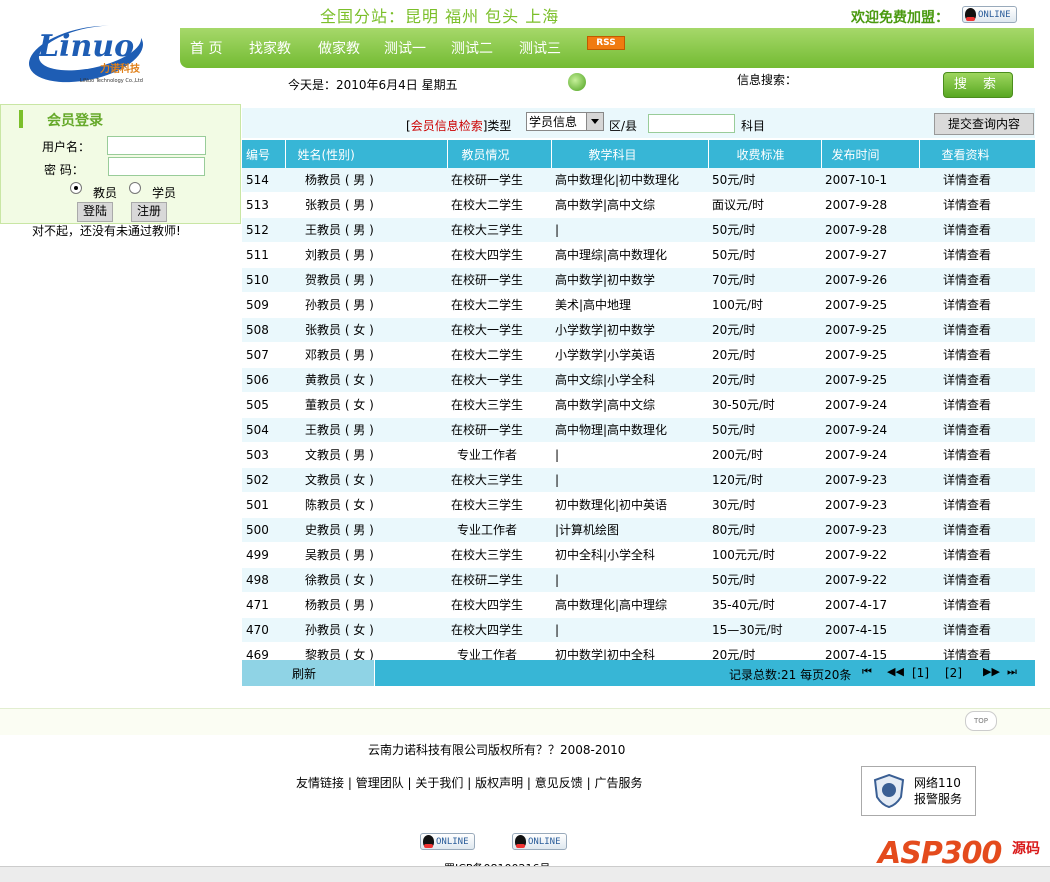 The image size is (1050, 882). What do you see at coordinates (304, 673) in the screenshot?
I see `refresh-link: 刷新` at bounding box center [304, 673].